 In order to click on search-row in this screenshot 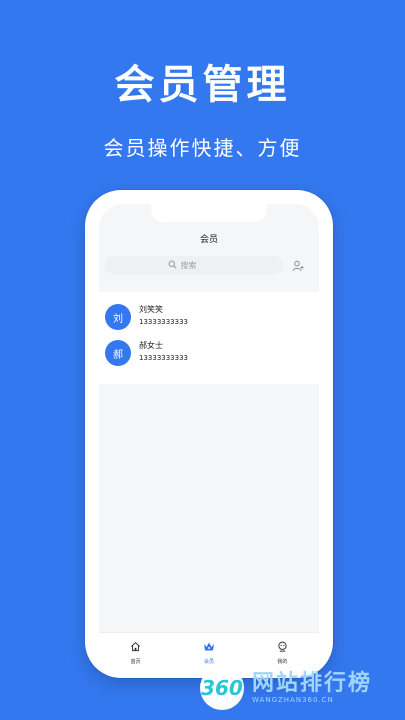, I will do `click(209, 266)`.